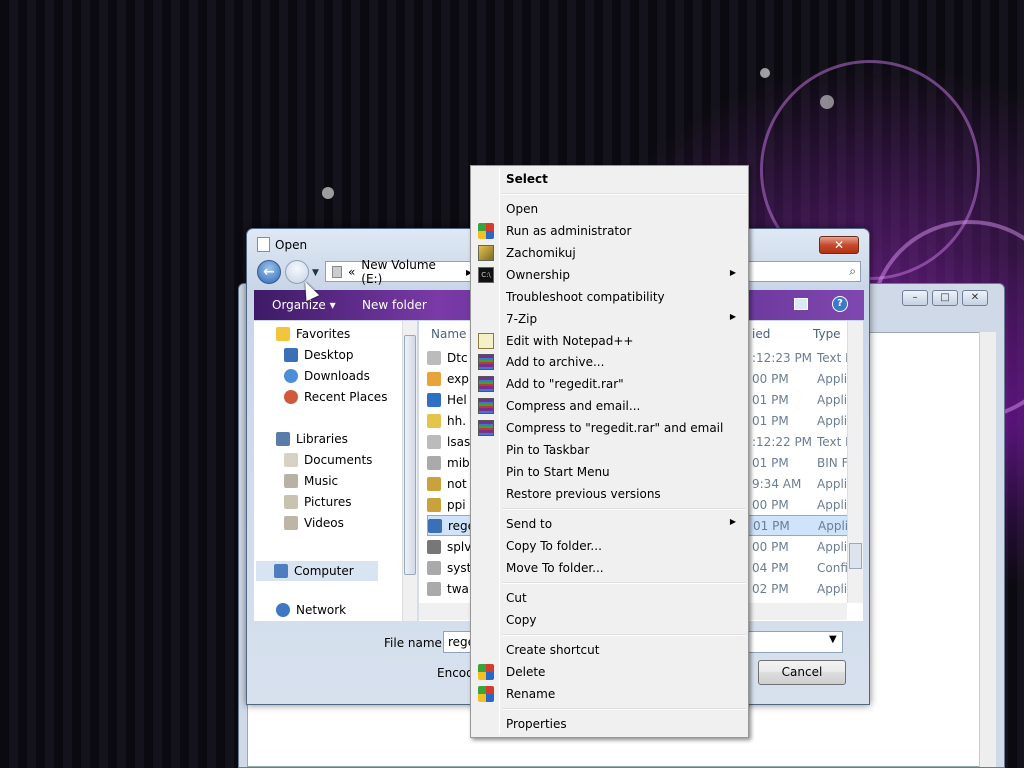 Image resolution: width=1024 pixels, height=768 pixels. What do you see at coordinates (975, 298) in the screenshot?
I see `close-button: ✕` at bounding box center [975, 298].